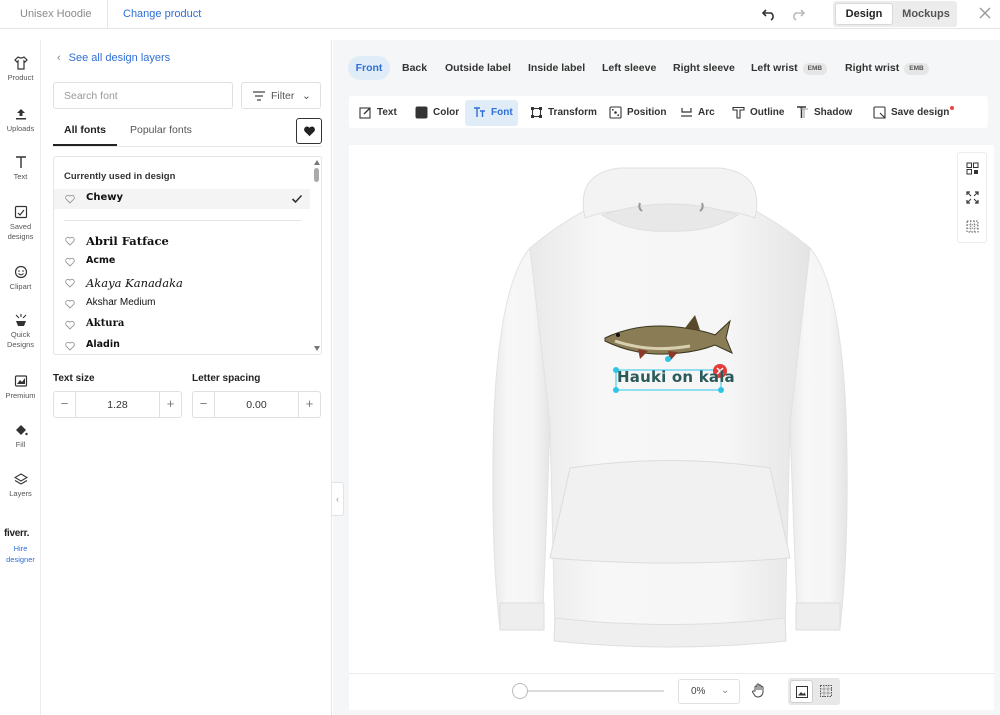  I want to click on change-product-link: Change product, so click(162, 14).